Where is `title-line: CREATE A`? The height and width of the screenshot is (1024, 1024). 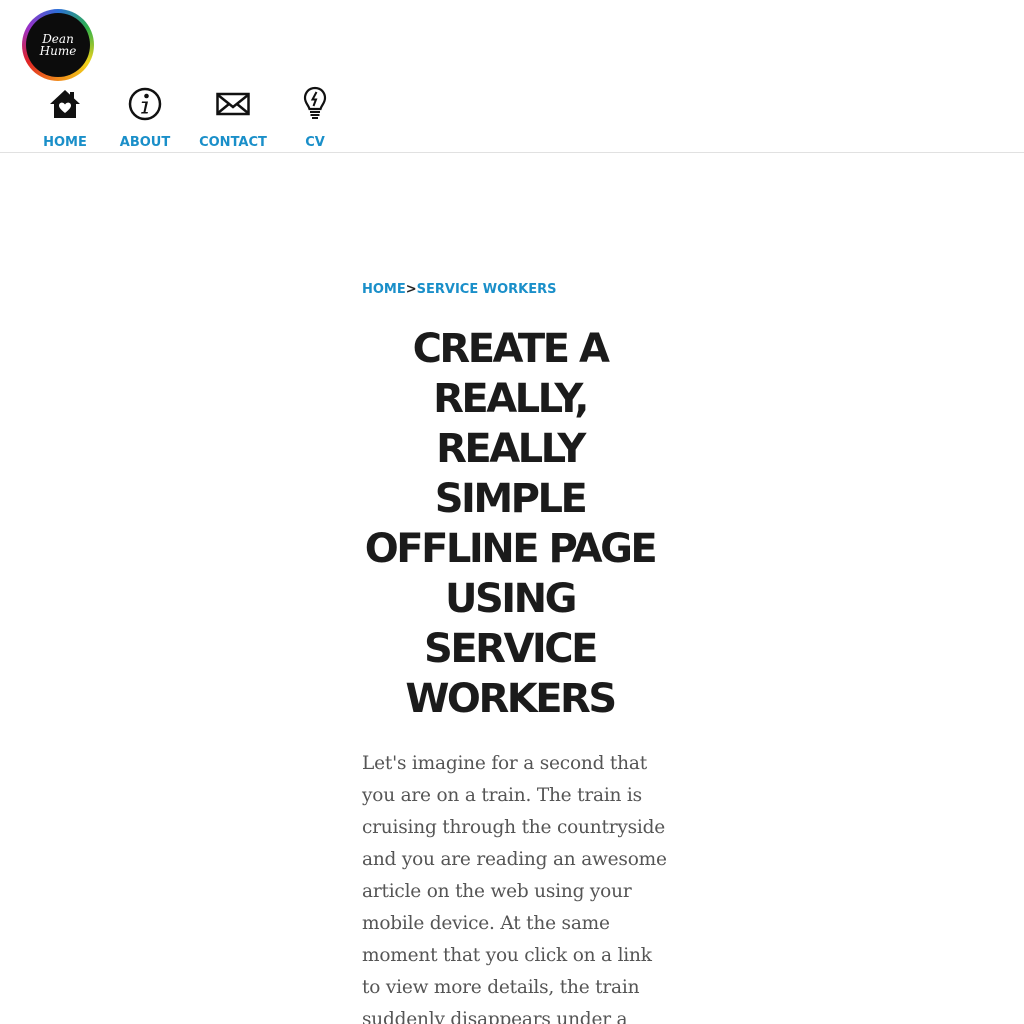 title-line: CREATE A is located at coordinates (511, 349).